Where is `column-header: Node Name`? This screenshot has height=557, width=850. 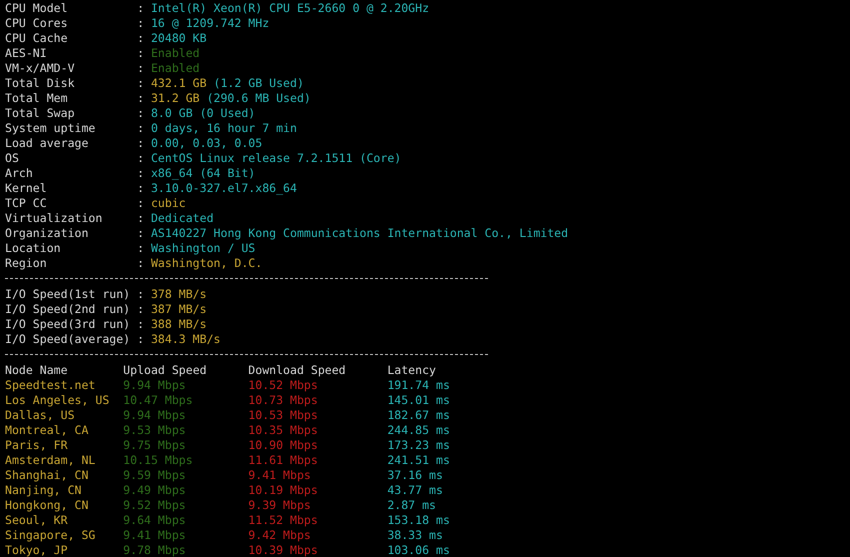
column-header: Node Name is located at coordinates (37, 370).